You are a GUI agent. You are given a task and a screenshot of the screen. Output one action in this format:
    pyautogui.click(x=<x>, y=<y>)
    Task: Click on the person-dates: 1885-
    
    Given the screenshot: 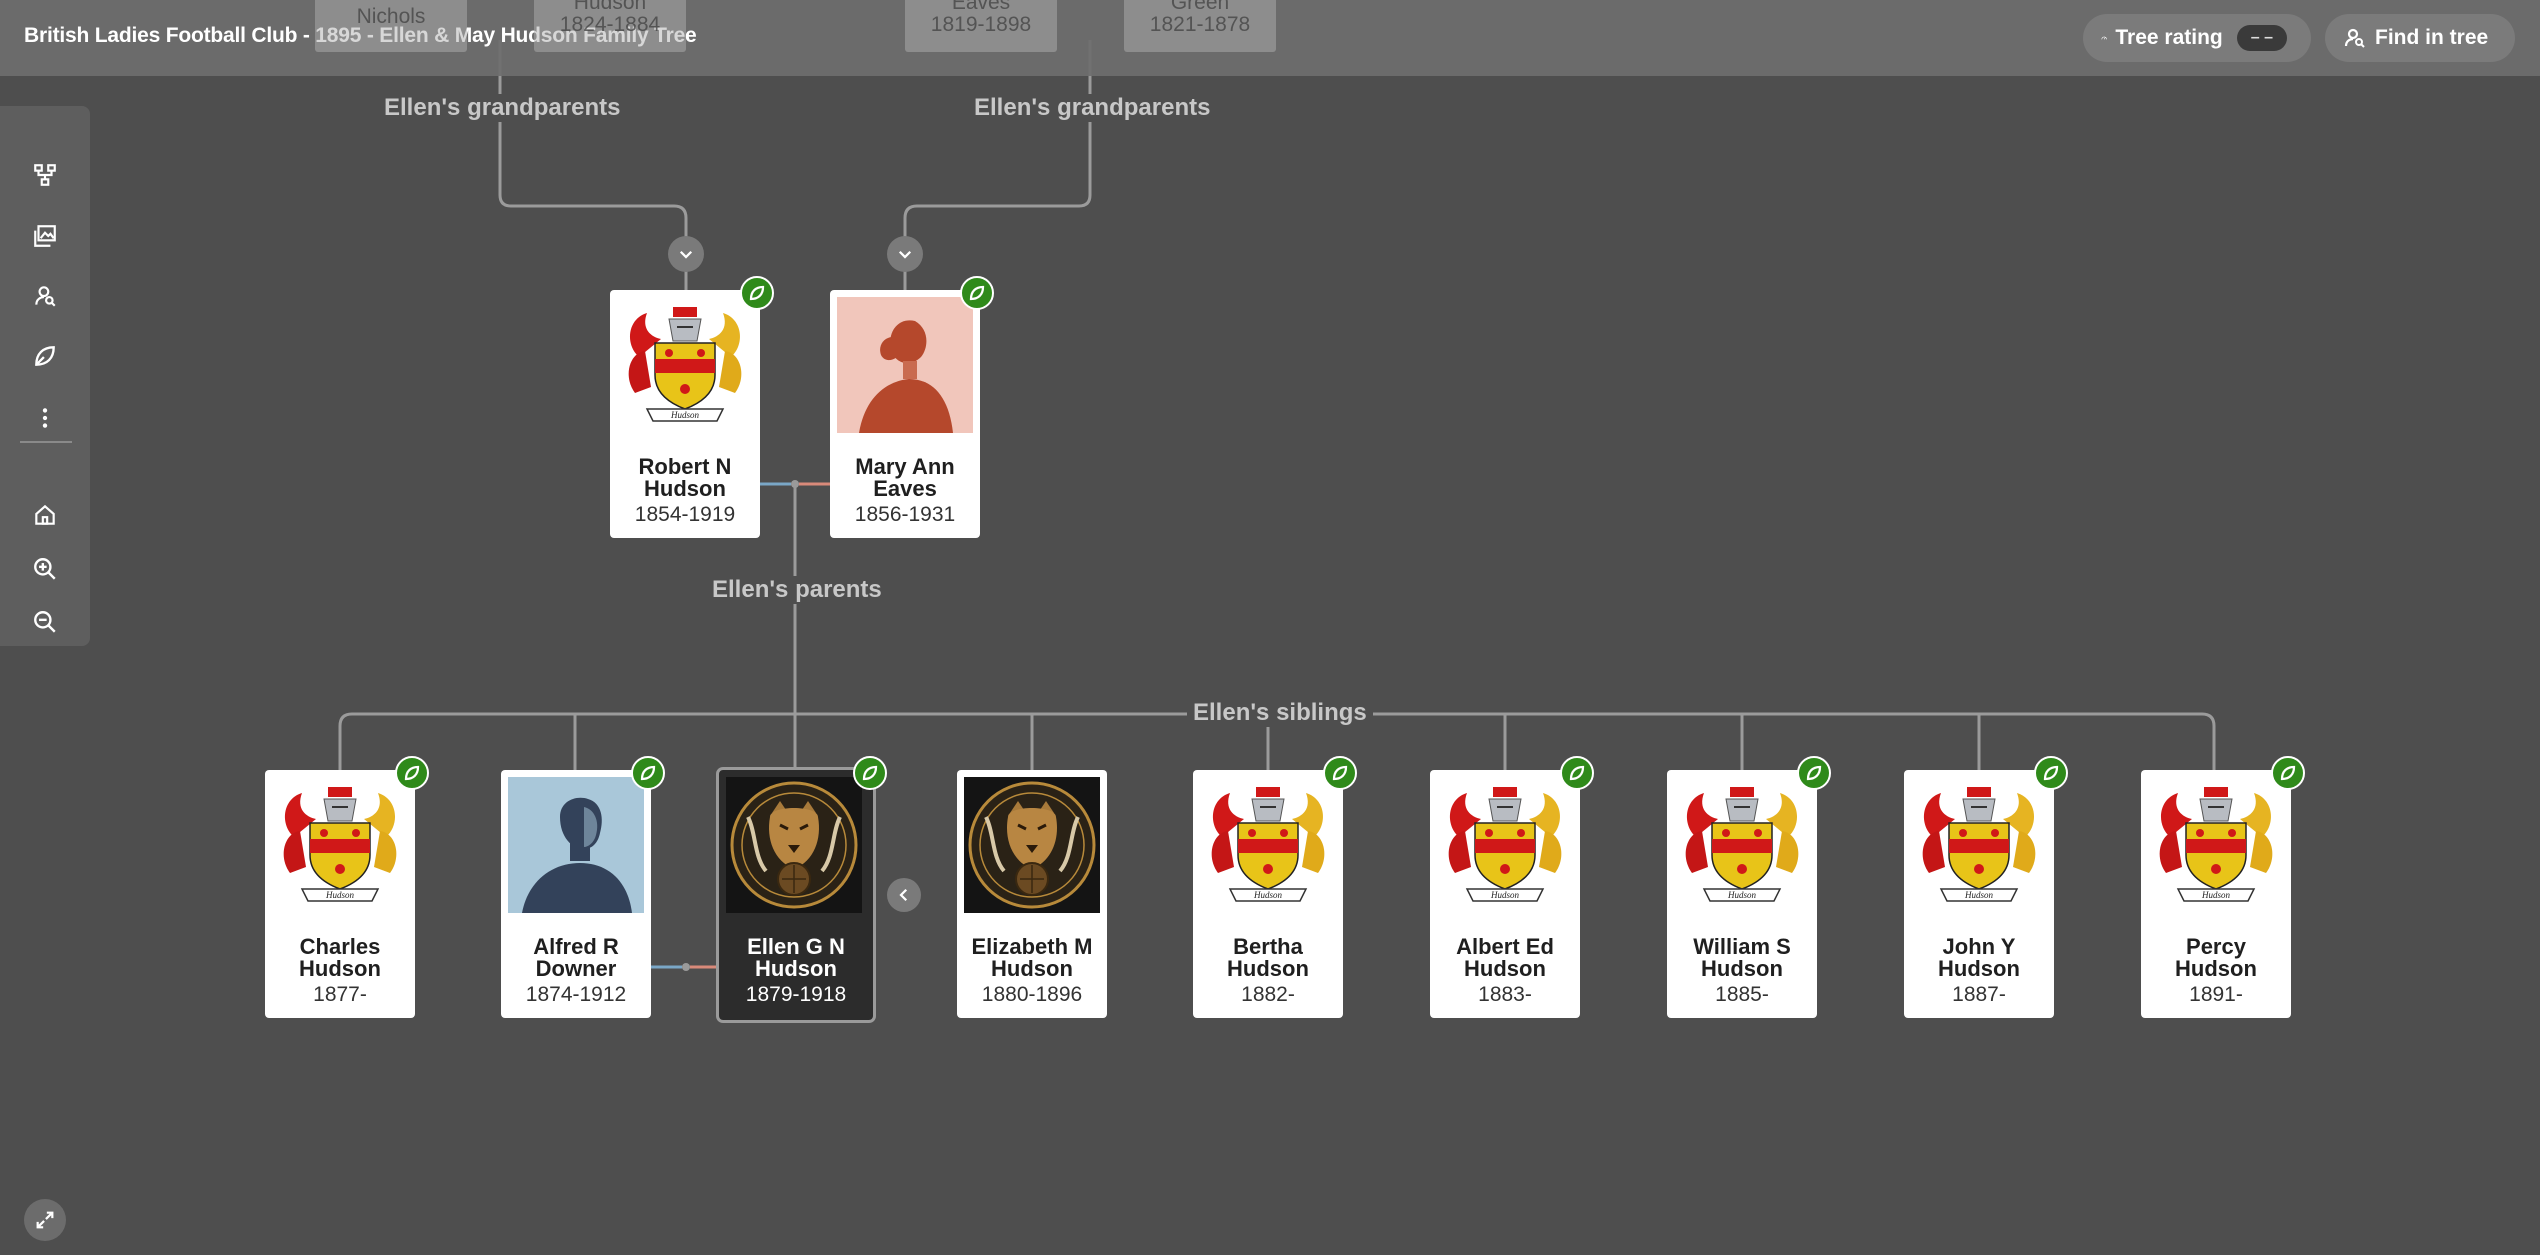 What is the action you would take?
    pyautogui.click(x=1742, y=994)
    